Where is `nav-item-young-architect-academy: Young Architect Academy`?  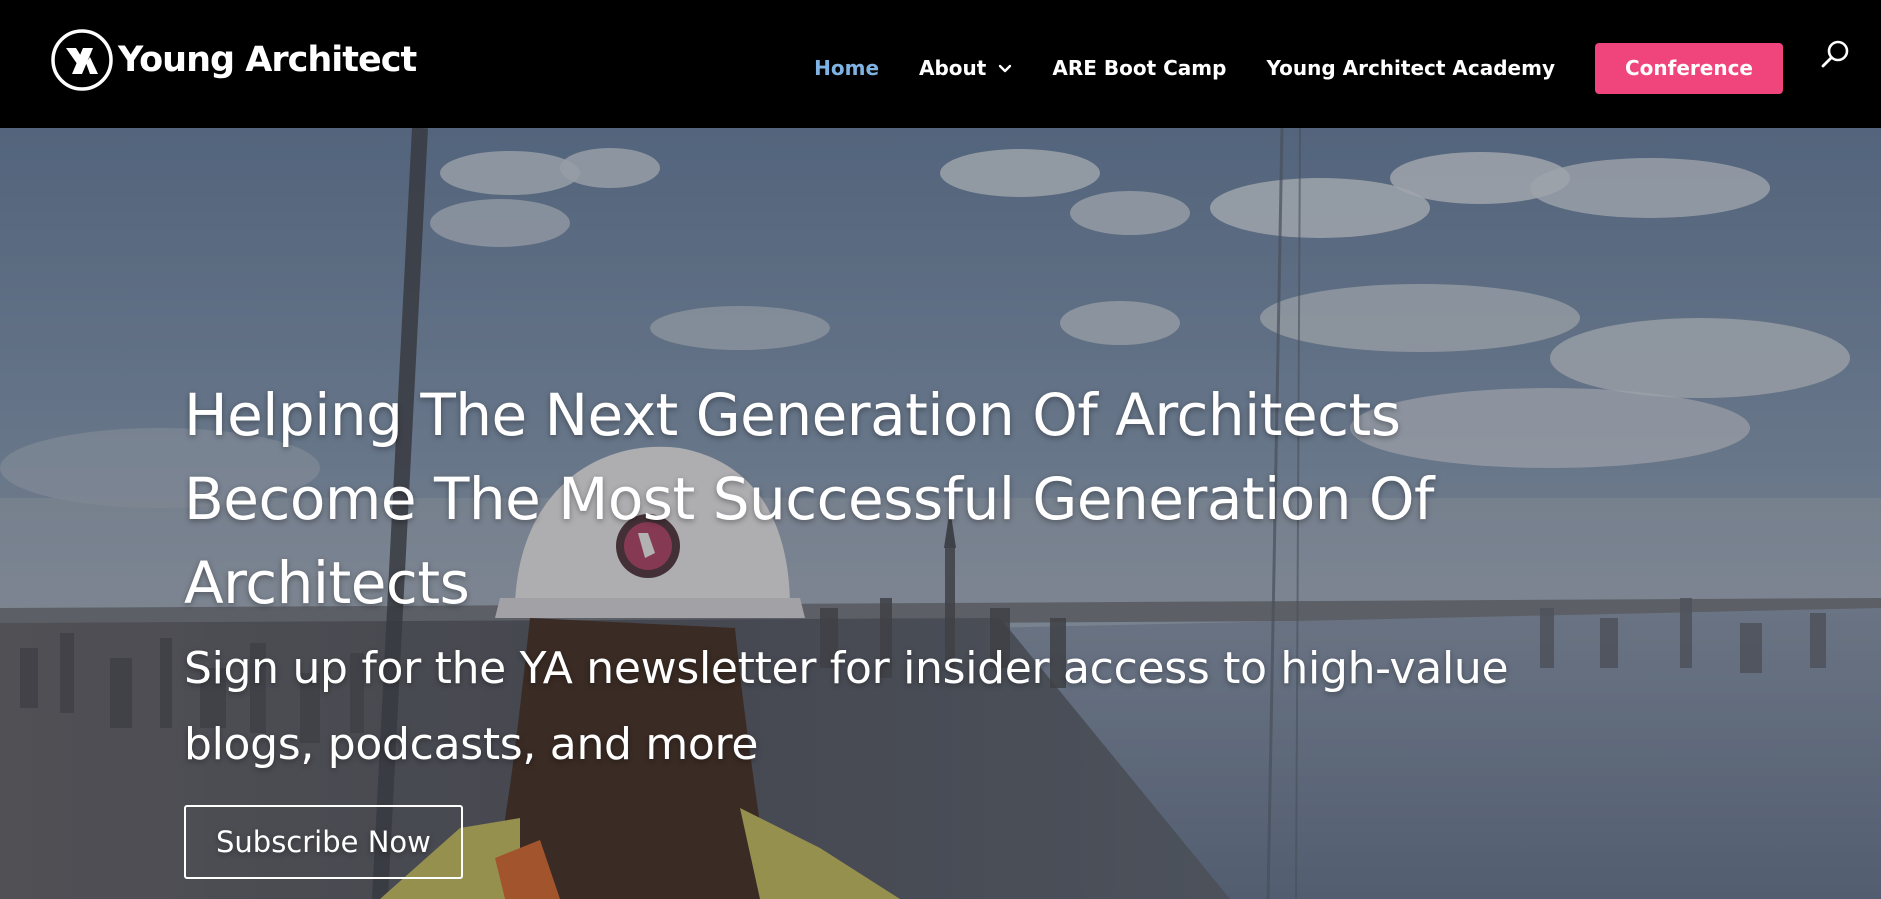 nav-item-young-architect-academy: Young Architect Academy is located at coordinates (1410, 68).